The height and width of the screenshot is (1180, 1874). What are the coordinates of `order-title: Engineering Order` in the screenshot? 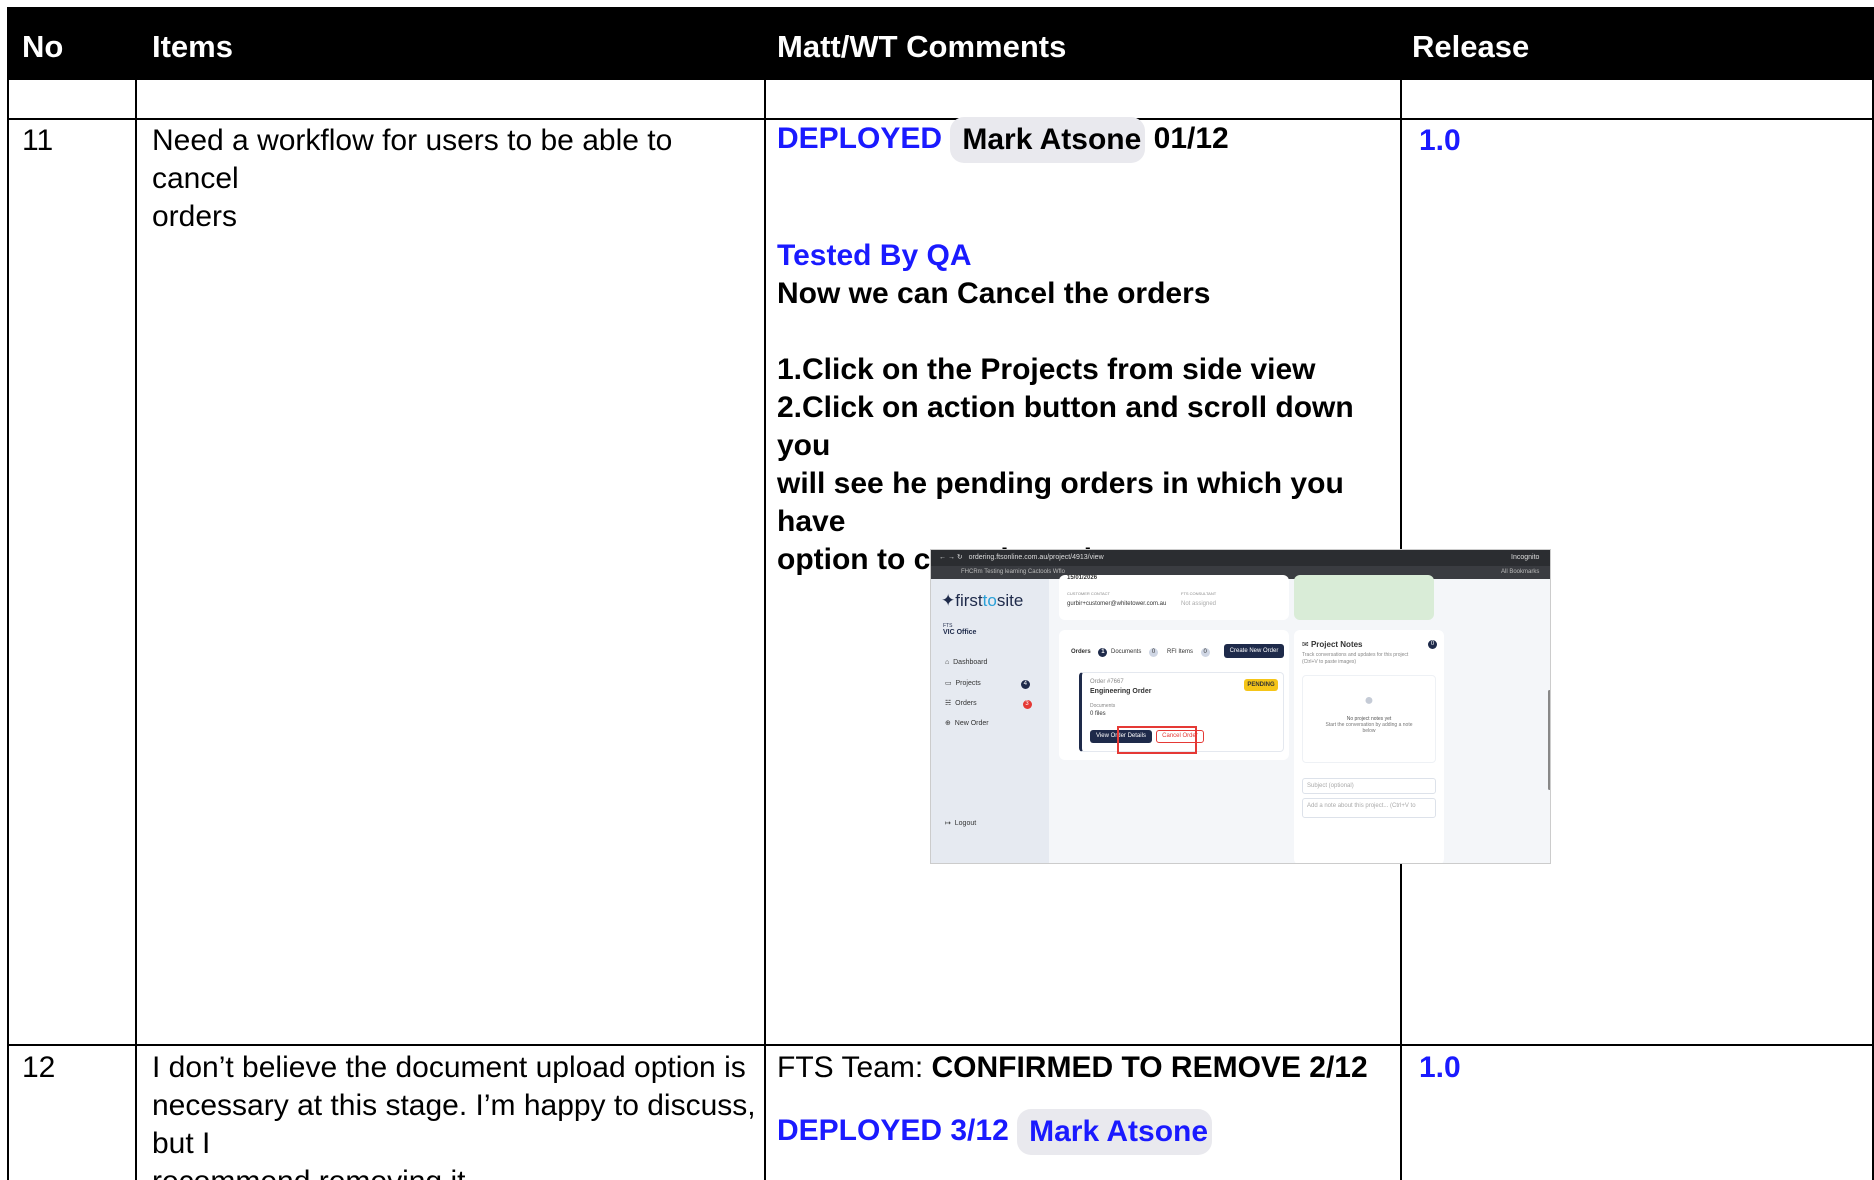 It's located at (1121, 691).